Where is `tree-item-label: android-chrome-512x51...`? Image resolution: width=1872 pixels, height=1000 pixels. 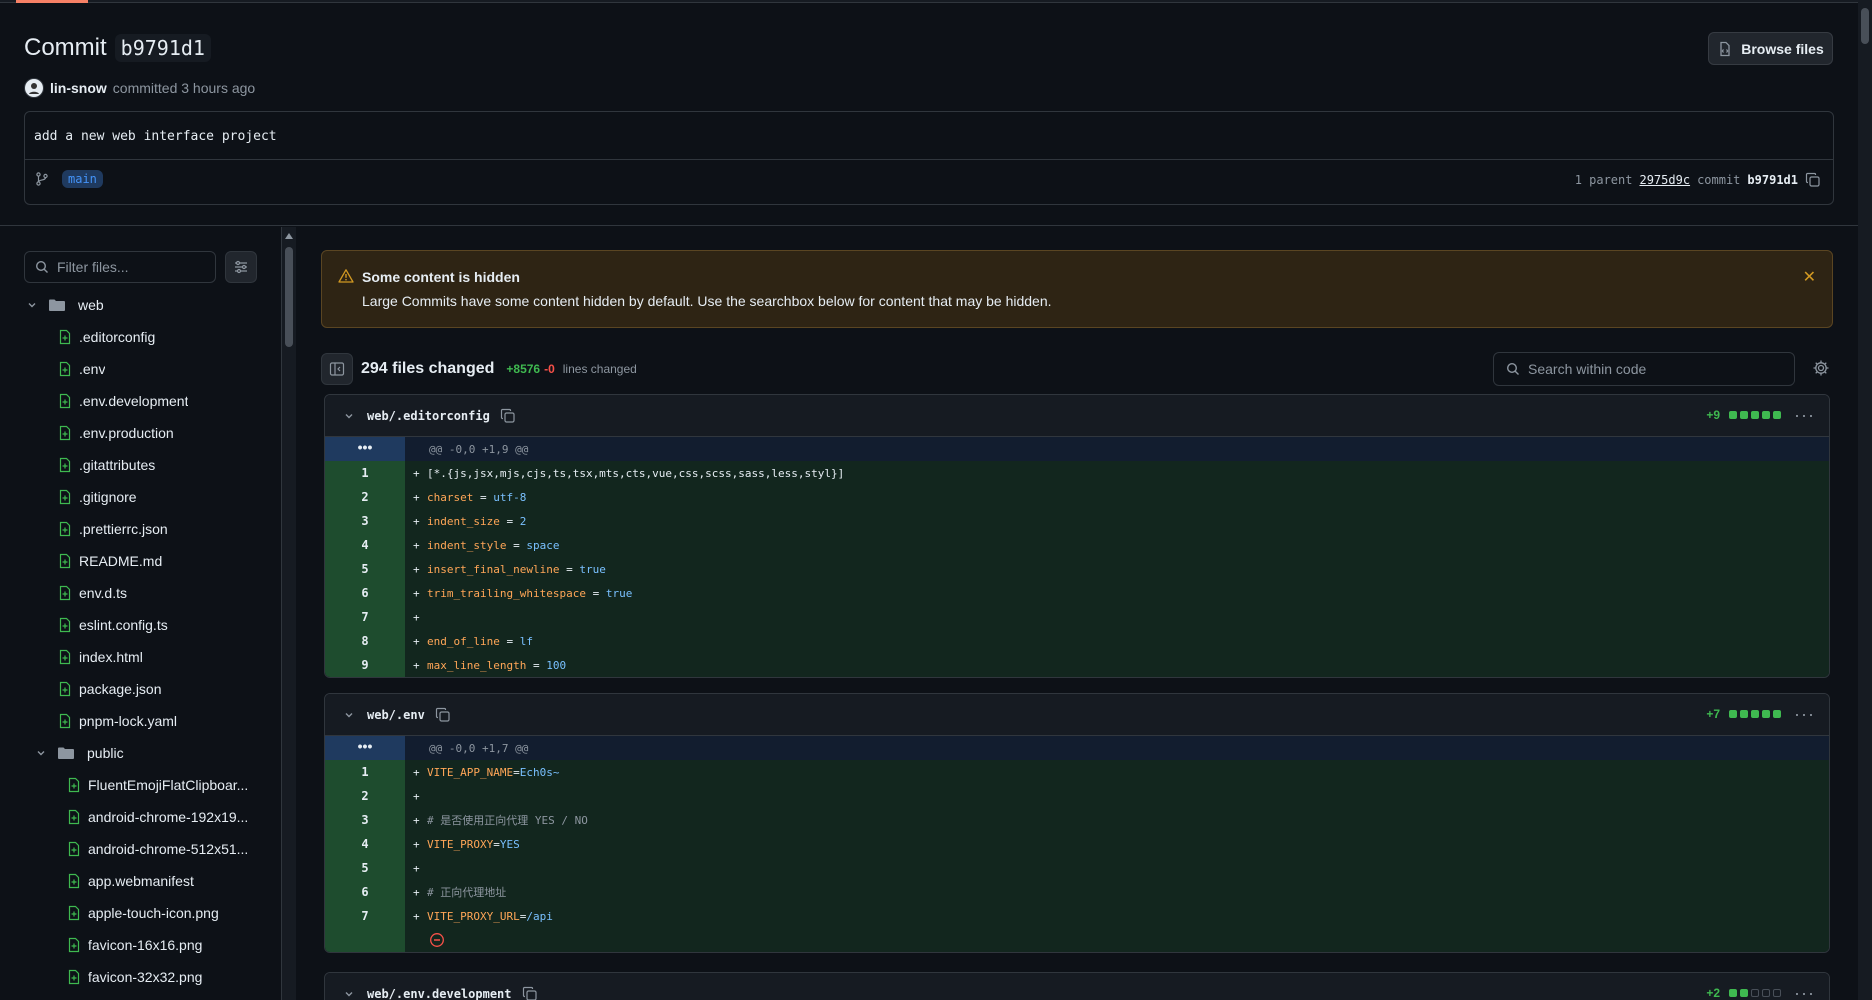
tree-item-label: android-chrome-512x51... is located at coordinates (168, 849).